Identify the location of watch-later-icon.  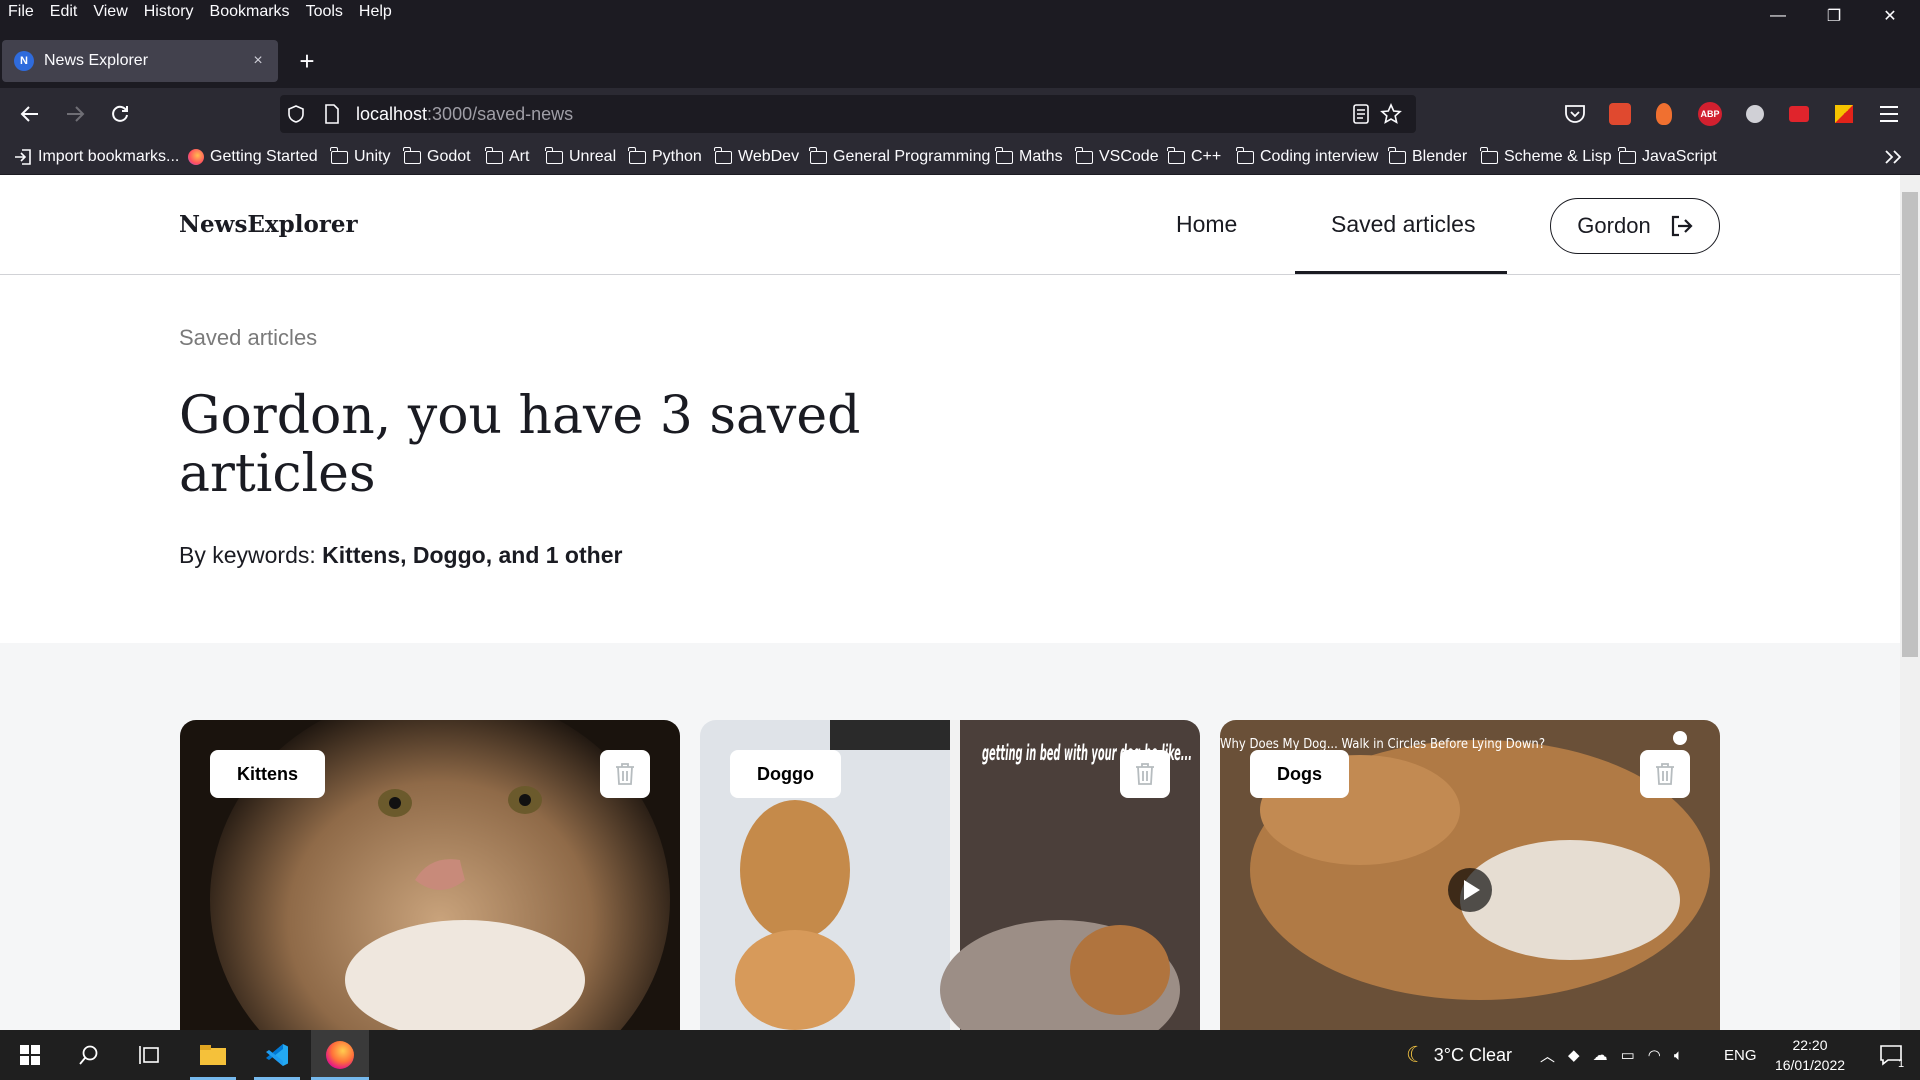
(1680, 738).